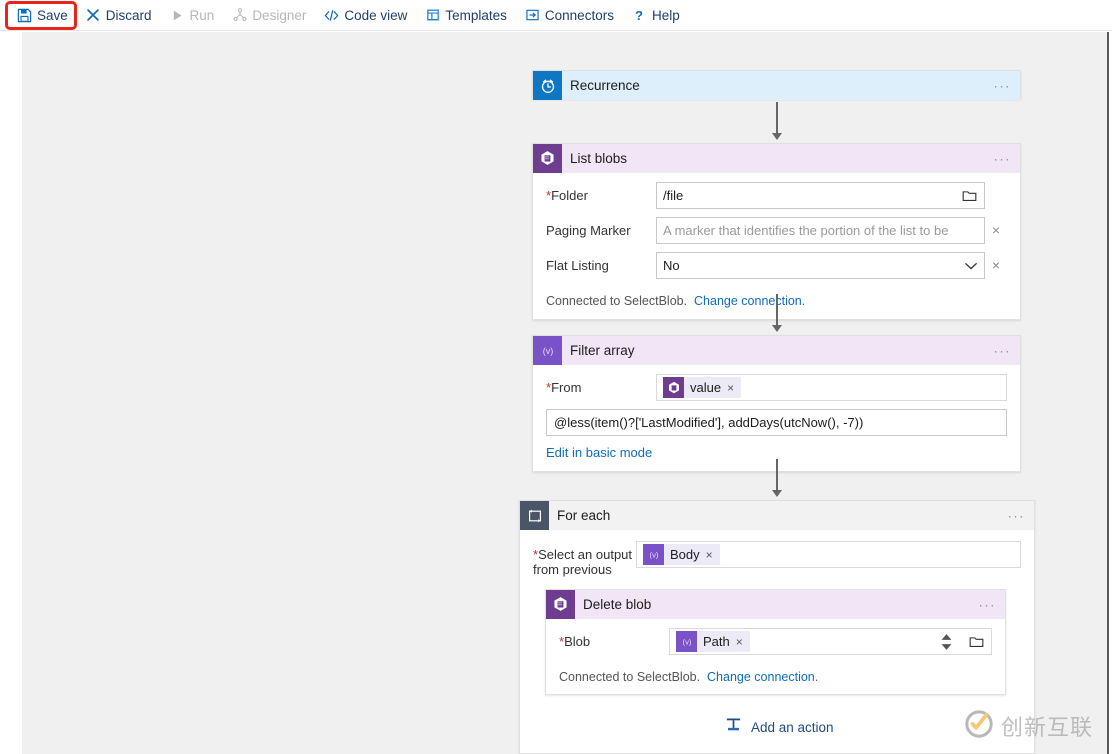 This screenshot has width=1112, height=754. I want to click on list-blobs-connection-text: Connected to SelectBlob., so click(617, 301).